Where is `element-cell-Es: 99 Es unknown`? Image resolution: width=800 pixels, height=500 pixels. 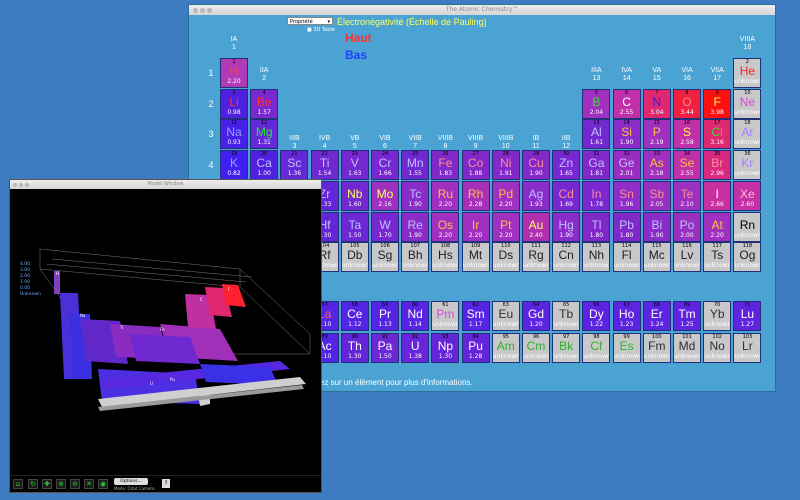
element-cell-Es: 99 Es unknown is located at coordinates (626, 348).